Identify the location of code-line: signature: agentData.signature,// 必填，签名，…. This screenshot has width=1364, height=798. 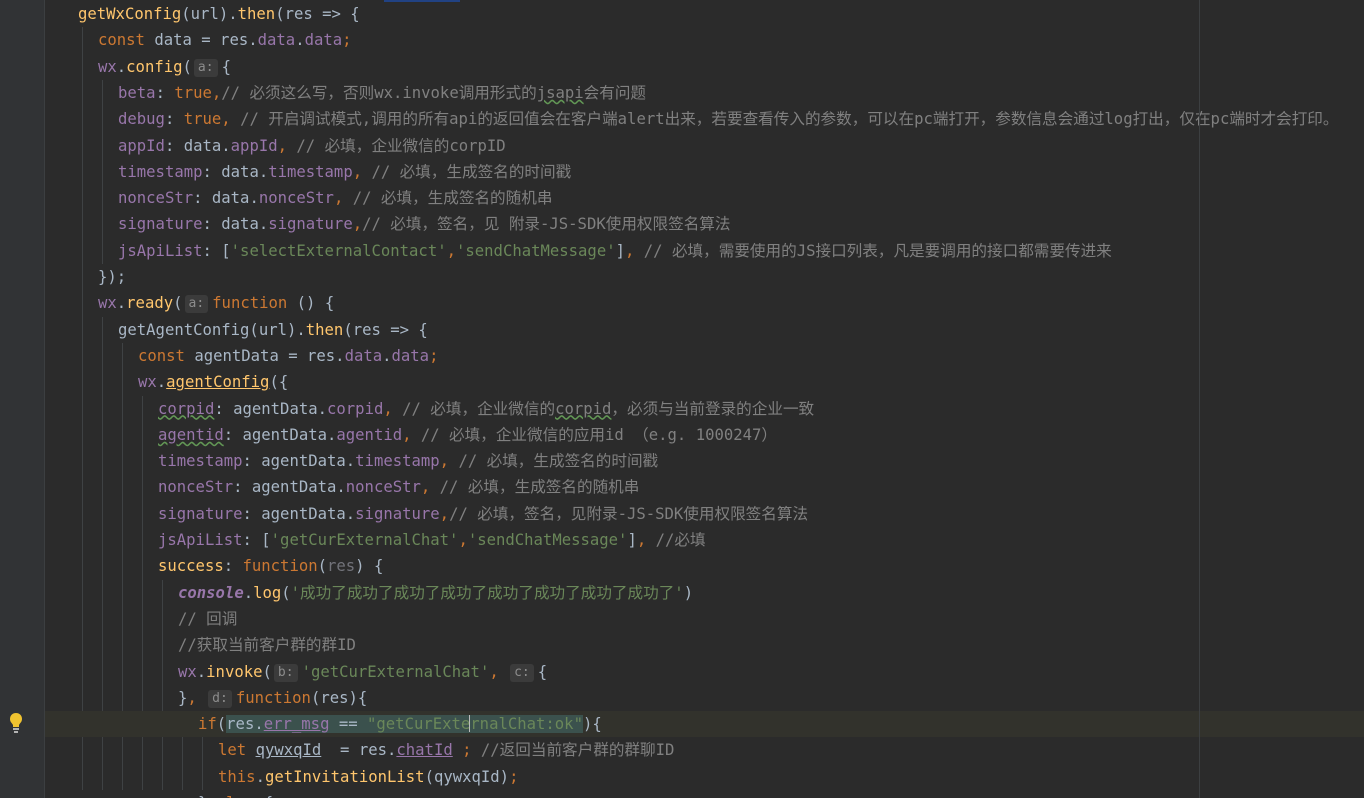
(704, 514).